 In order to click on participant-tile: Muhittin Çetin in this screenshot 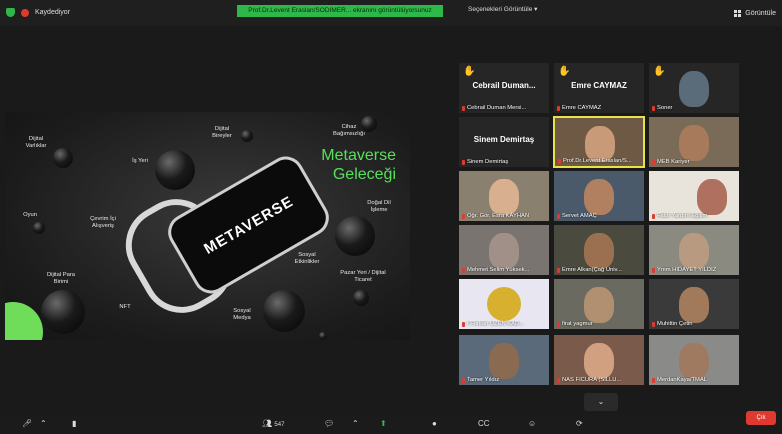, I will do `click(694, 304)`.